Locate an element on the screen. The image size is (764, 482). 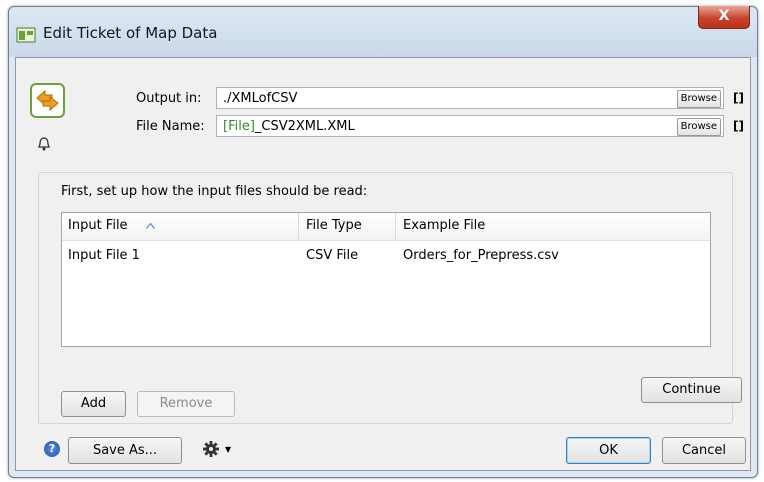
add-button: Add is located at coordinates (93, 404).